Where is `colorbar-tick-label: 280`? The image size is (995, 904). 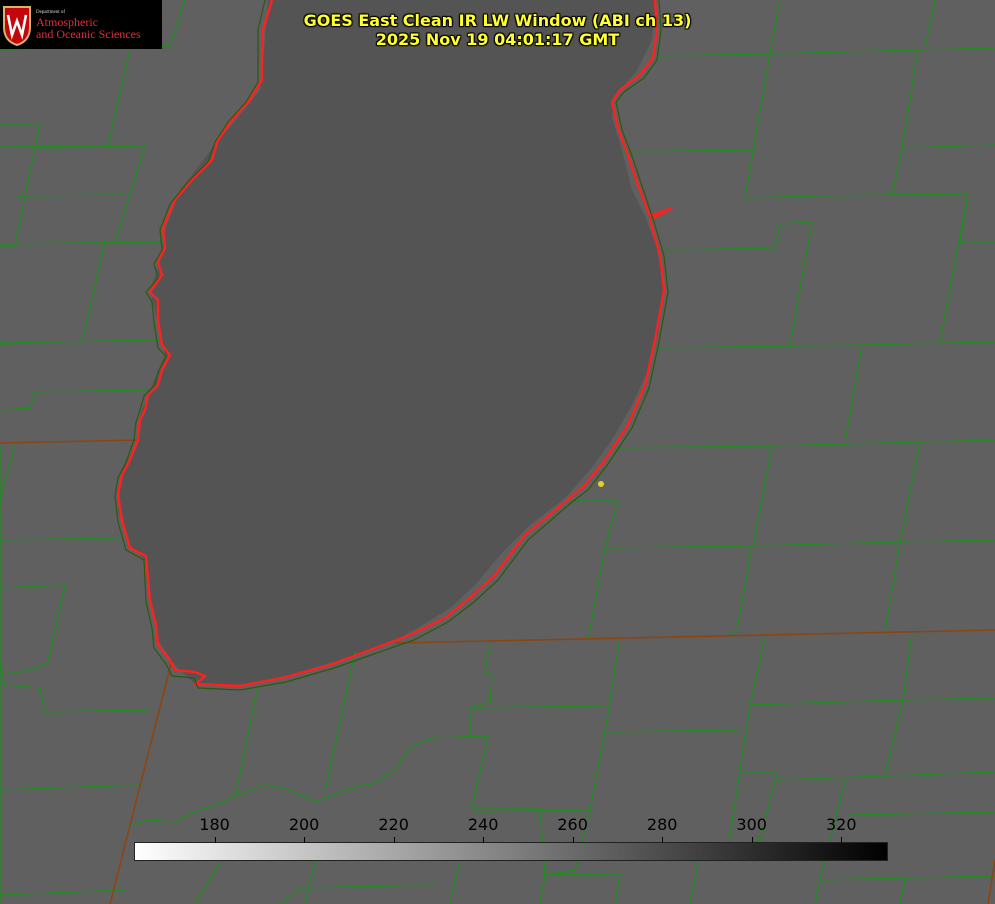 colorbar-tick-label: 280 is located at coordinates (662, 824).